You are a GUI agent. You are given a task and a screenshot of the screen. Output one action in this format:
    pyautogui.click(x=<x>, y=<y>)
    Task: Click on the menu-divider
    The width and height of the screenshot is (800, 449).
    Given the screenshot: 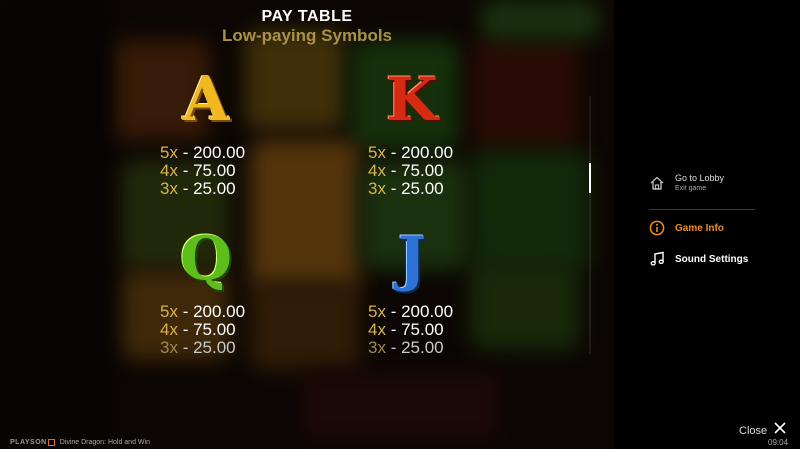 What is the action you would take?
    pyautogui.click(x=702, y=209)
    